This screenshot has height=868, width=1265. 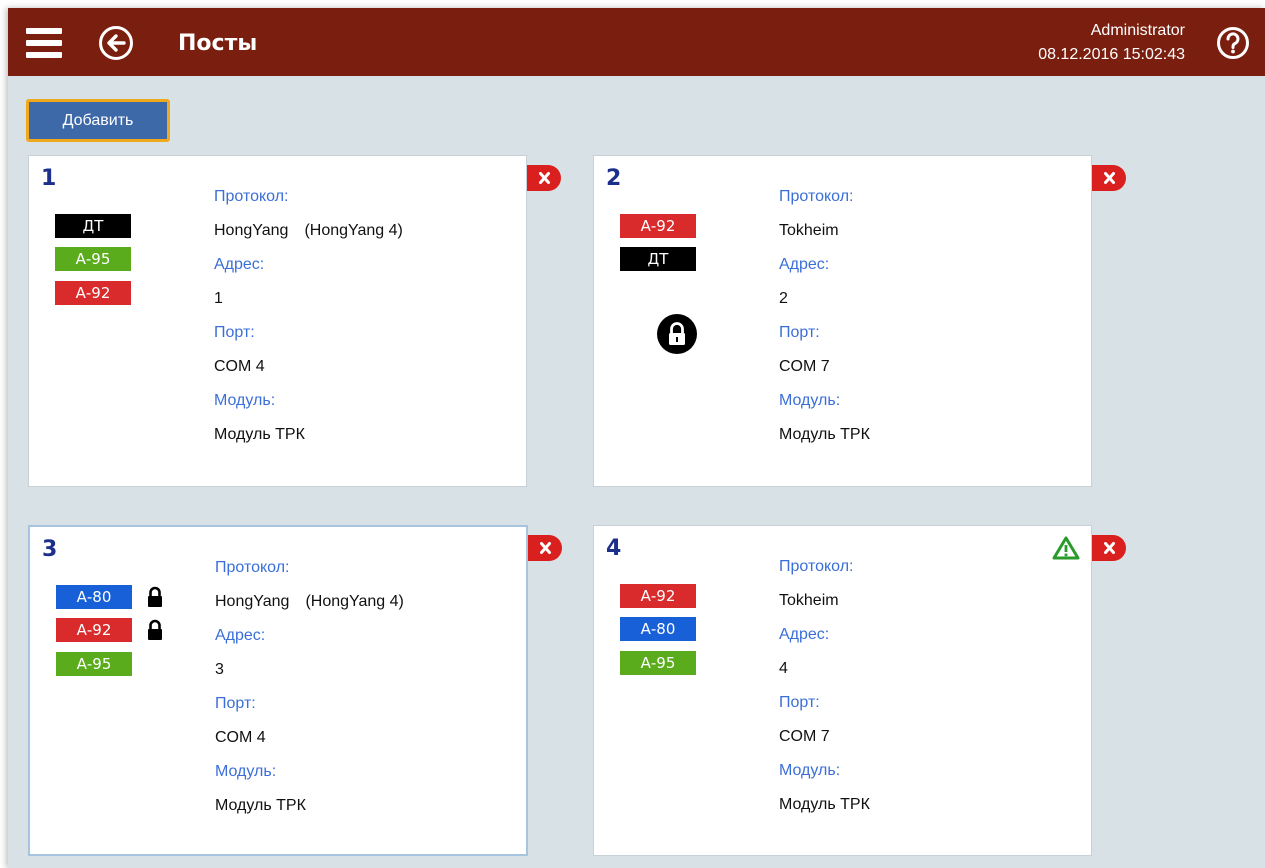 What do you see at coordinates (677, 334) in the screenshot?
I see `post-lock-icon` at bounding box center [677, 334].